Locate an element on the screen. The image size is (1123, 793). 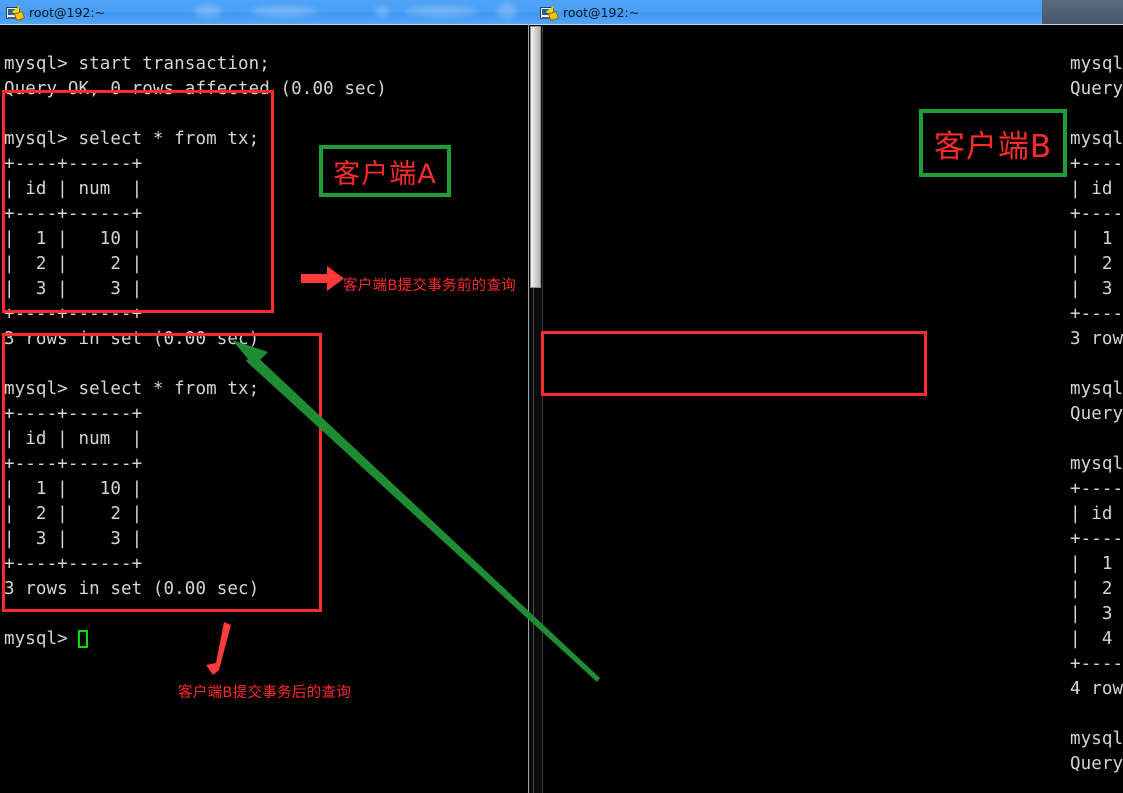
scrollbar-thumb is located at coordinates (535, 157).